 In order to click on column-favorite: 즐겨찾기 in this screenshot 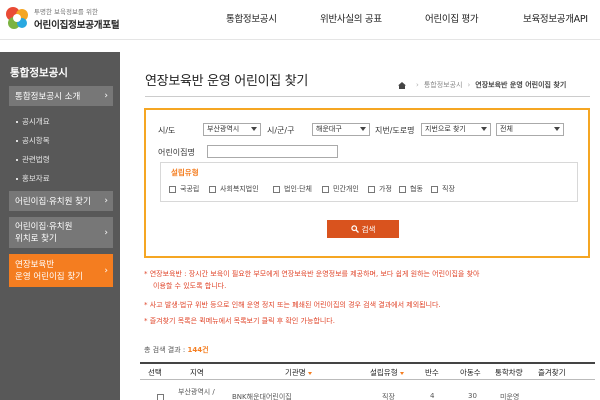, I will do `click(552, 372)`.